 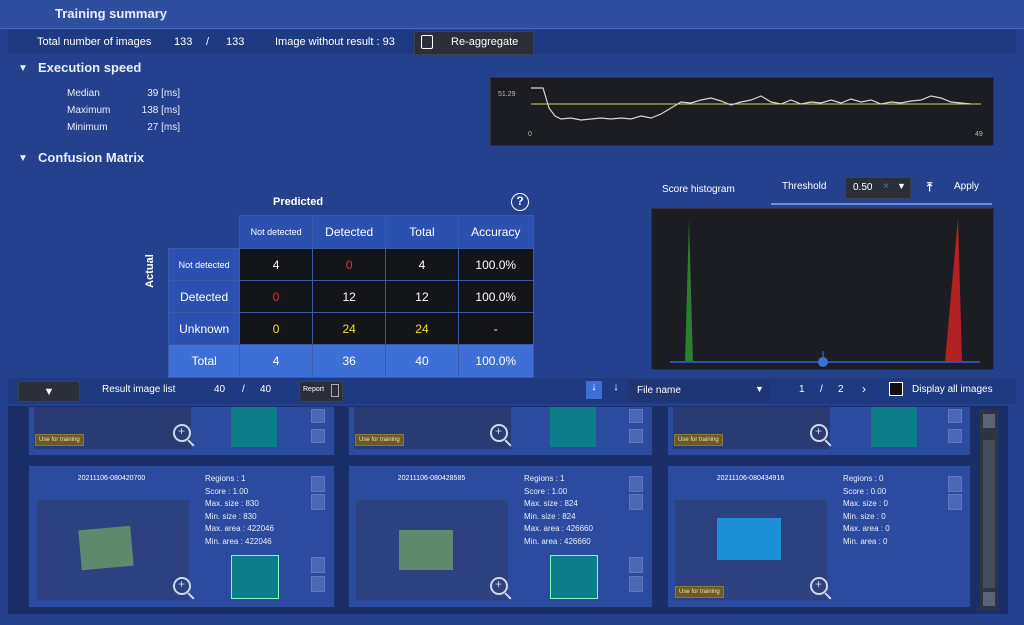 I want to click on cm-cell: 100.0%, so click(x=496, y=264).